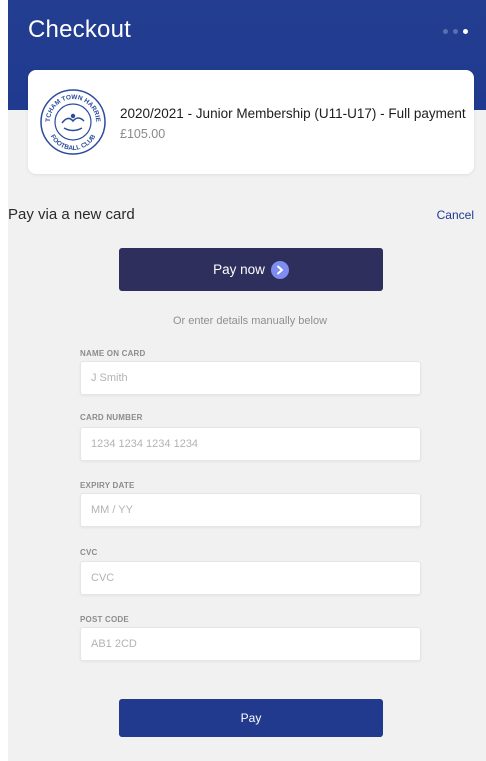 The height and width of the screenshot is (761, 486). Describe the element at coordinates (250, 444) in the screenshot. I see `card-number-input` at that location.